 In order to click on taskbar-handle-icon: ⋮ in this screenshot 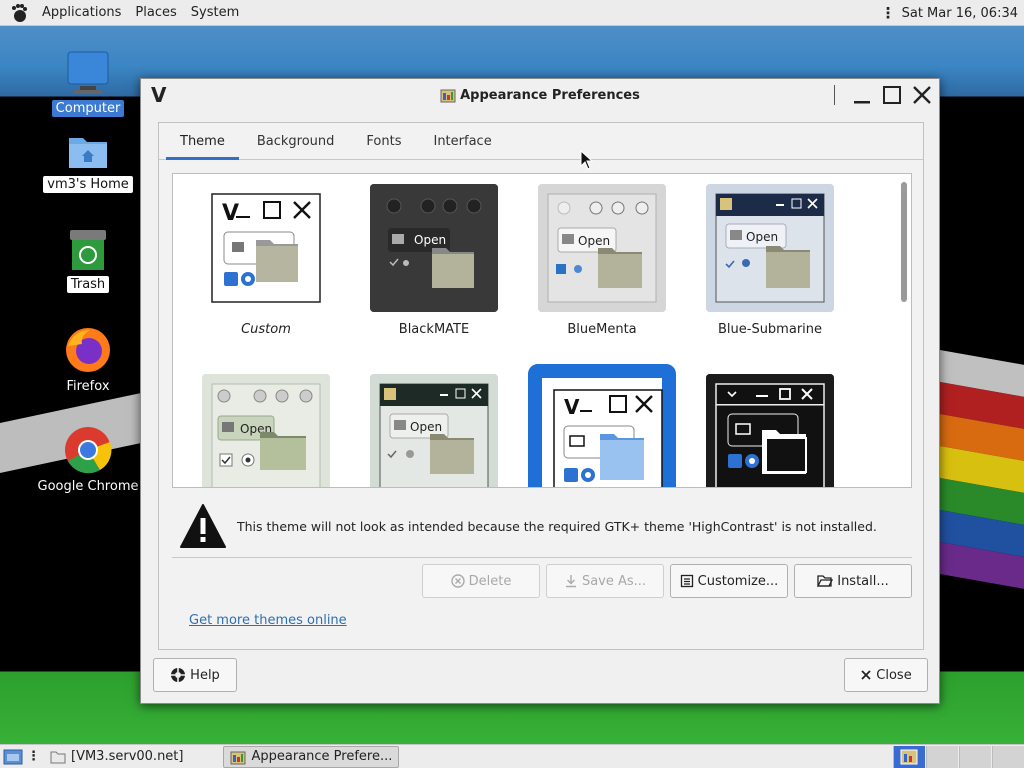, I will do `click(33, 756)`.